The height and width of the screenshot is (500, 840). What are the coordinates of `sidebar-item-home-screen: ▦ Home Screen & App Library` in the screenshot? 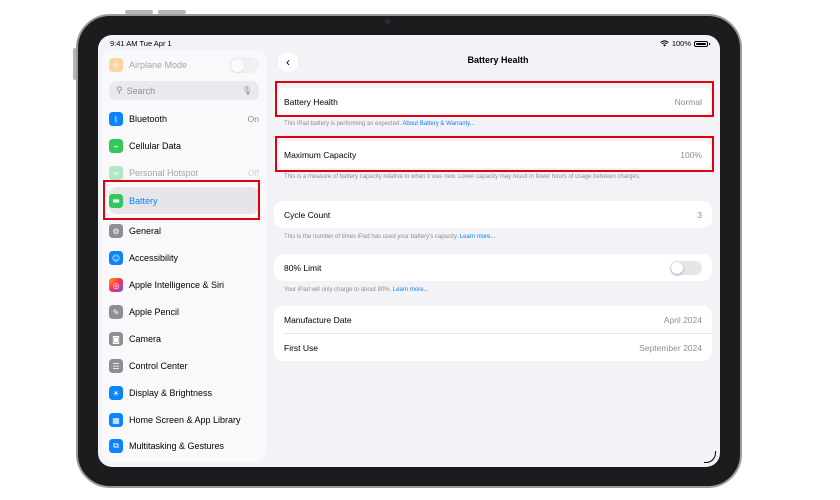 It's located at (184, 420).